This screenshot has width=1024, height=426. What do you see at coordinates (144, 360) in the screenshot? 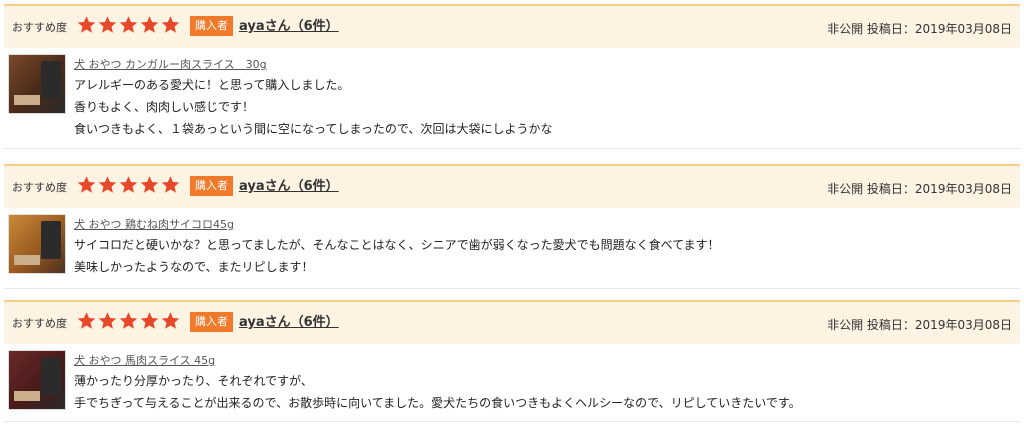
I see `product-link: 犬 おやつ 馬肉スライス 45g` at bounding box center [144, 360].